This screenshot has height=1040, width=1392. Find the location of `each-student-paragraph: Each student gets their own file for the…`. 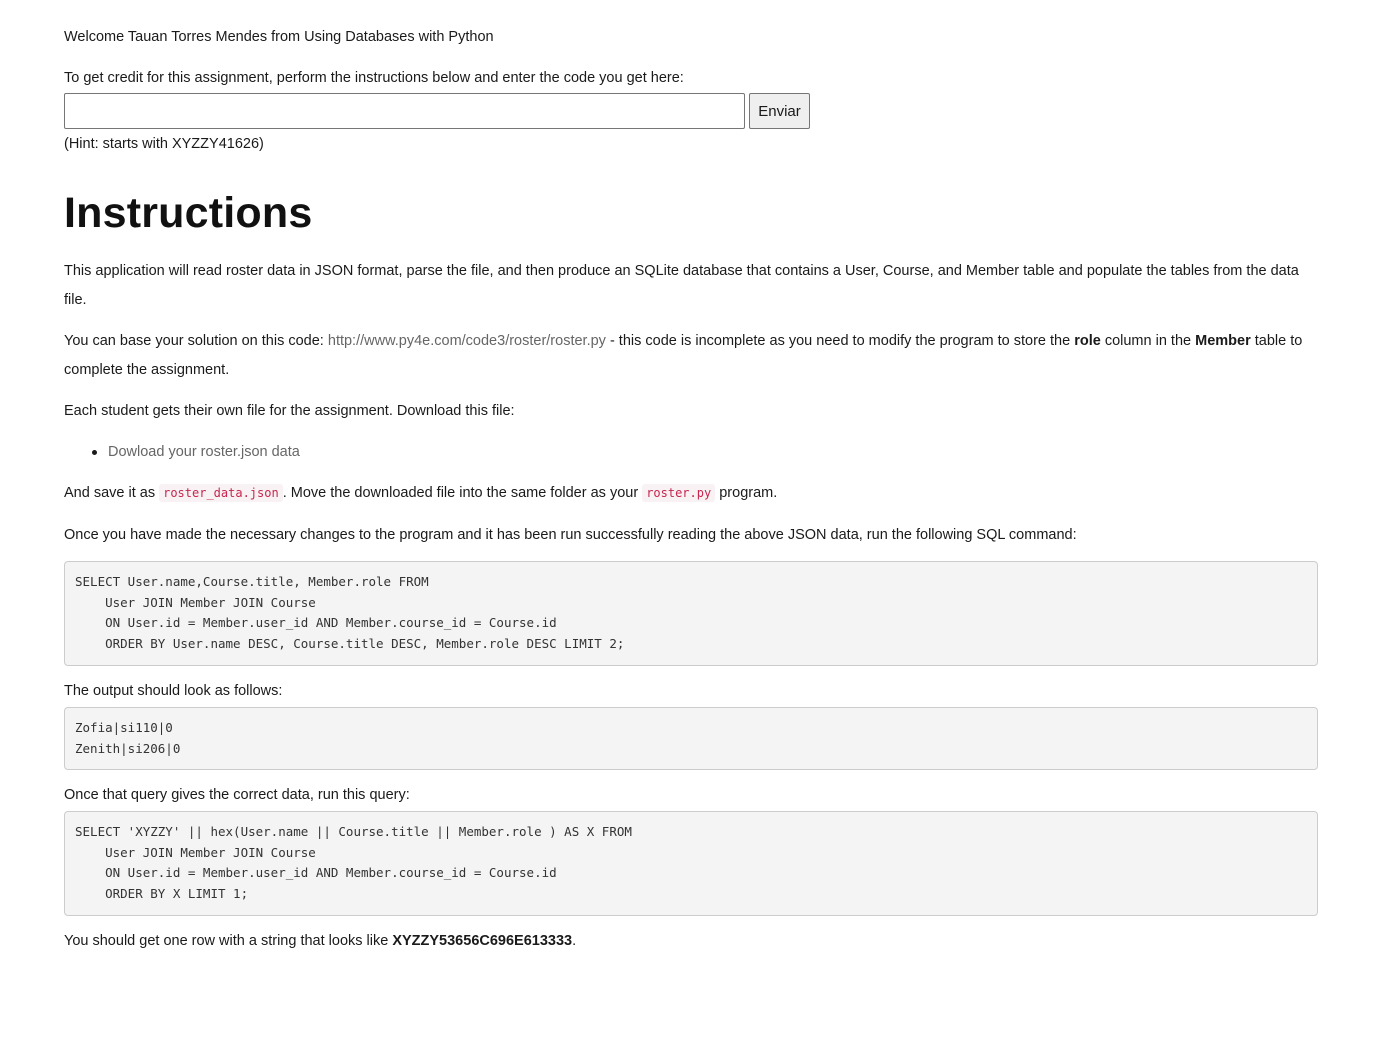

each-student-paragraph: Each student gets their own file for the… is located at coordinates (289, 411).